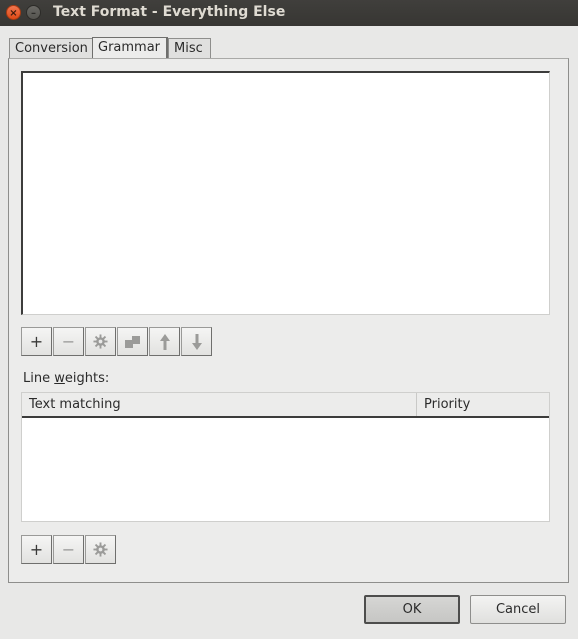 The image size is (578, 639). Describe the element at coordinates (219, 404) in the screenshot. I see `column-header-text-matching: Text matching` at that location.